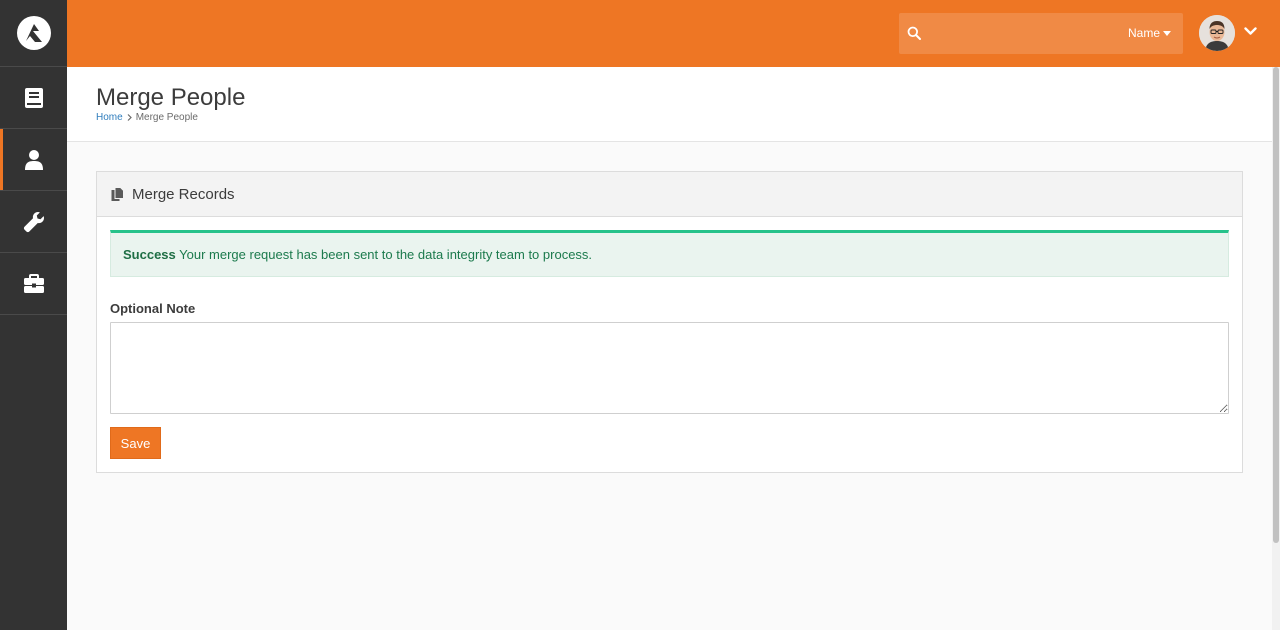  I want to click on search-box: Name, so click(1041, 33).